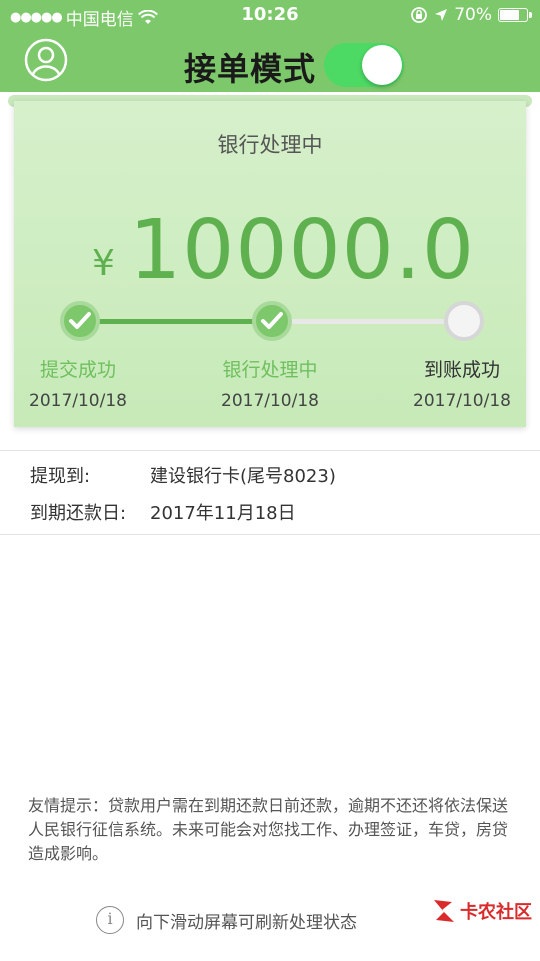 This screenshot has width=540, height=961. I want to click on processing-status: 银行处理中, so click(270, 145).